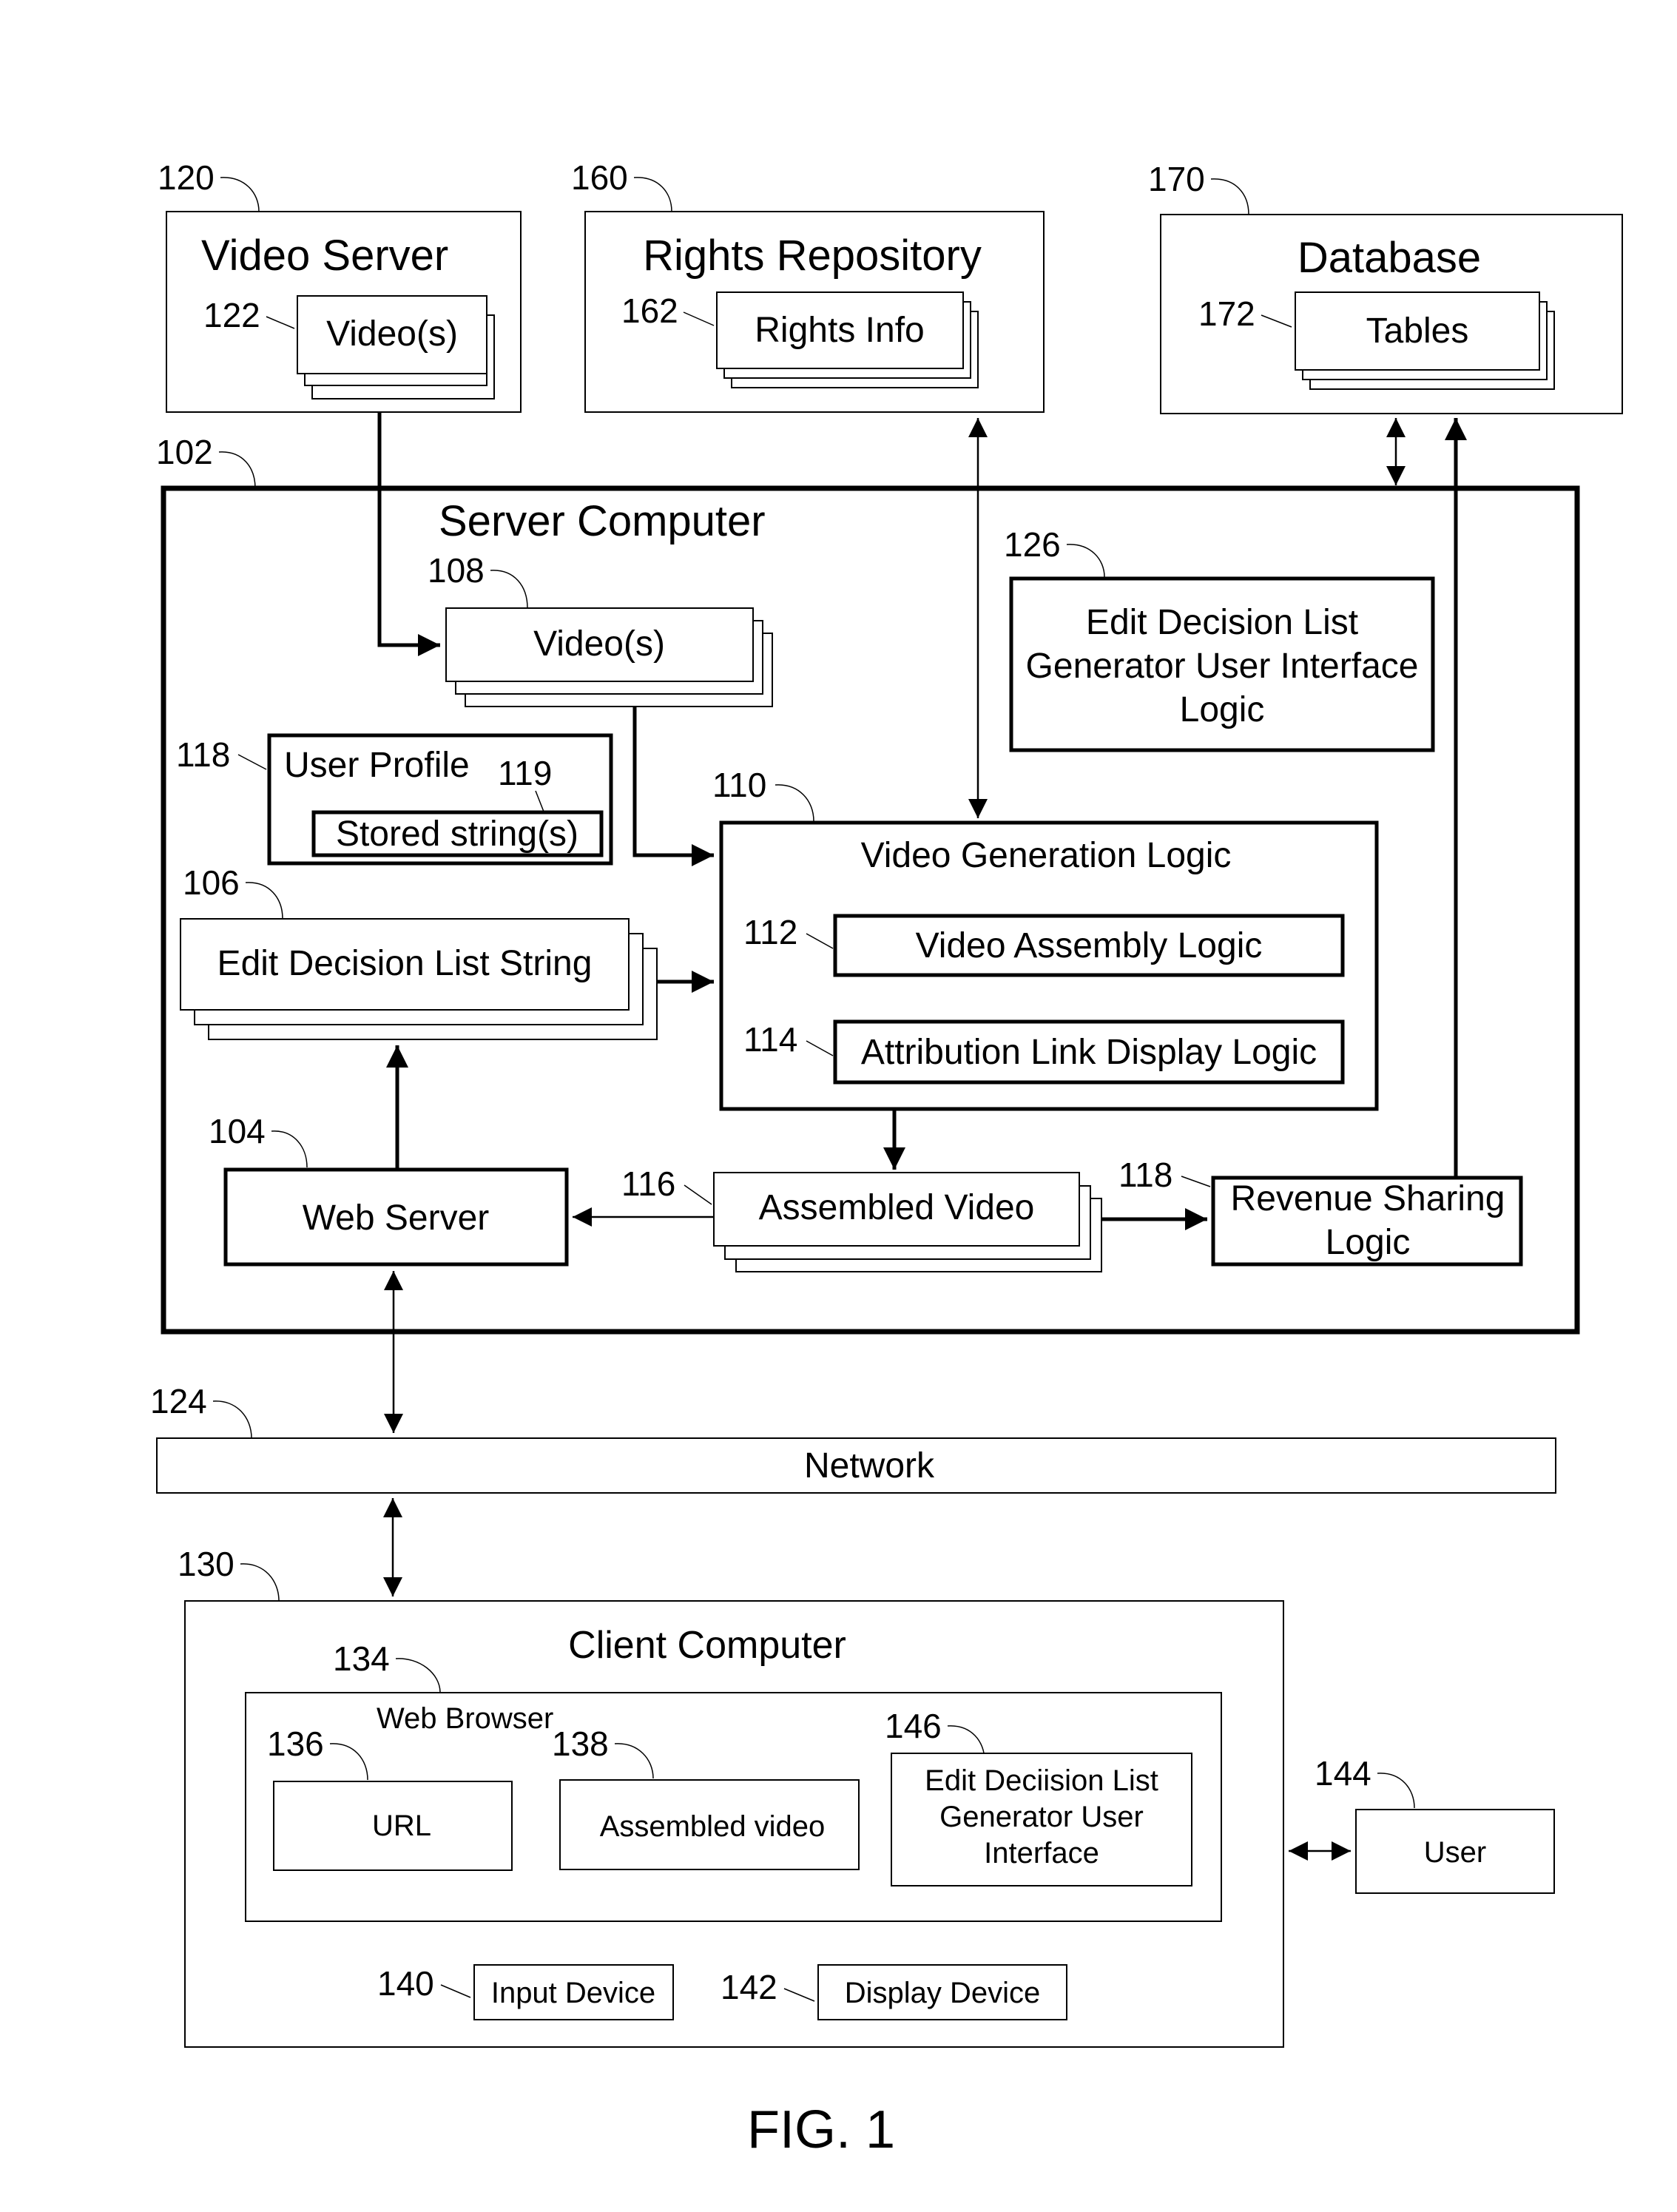  What do you see at coordinates (211, 882) in the screenshot?
I see `ref-106: 106` at bounding box center [211, 882].